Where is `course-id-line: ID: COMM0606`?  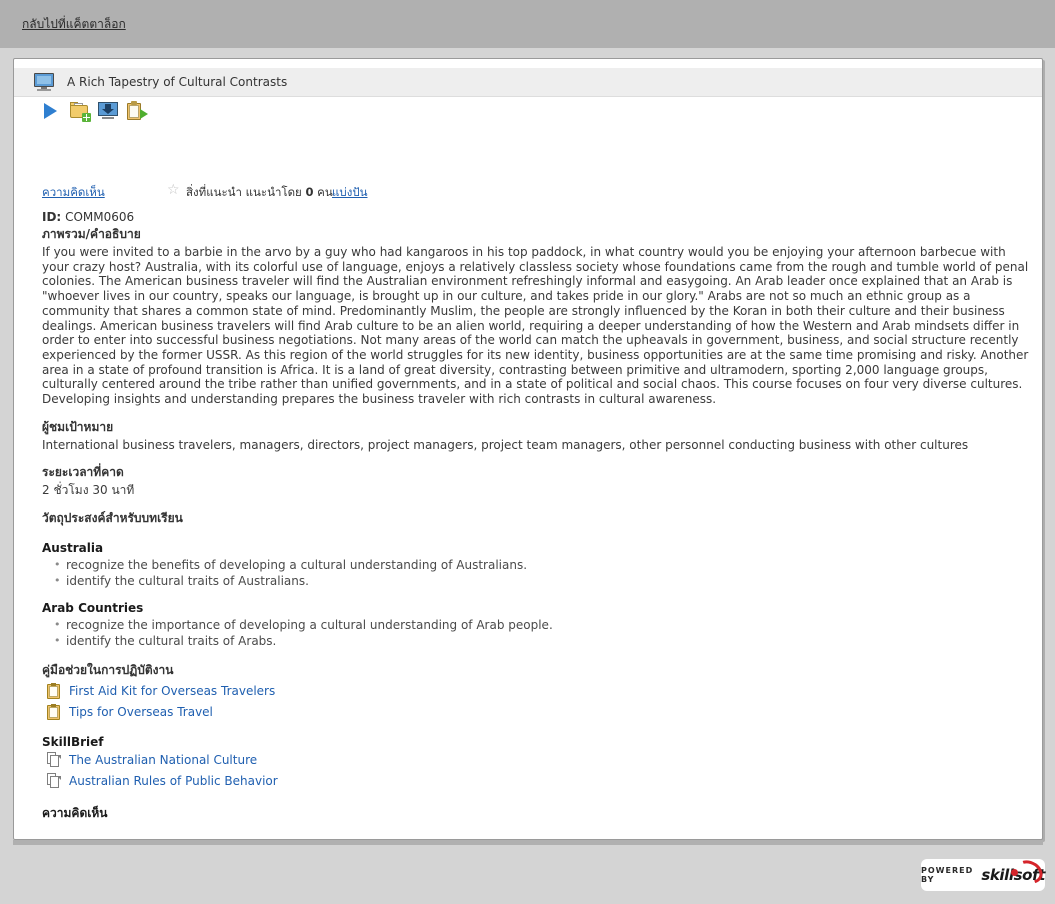 course-id-line: ID: COMM0606 is located at coordinates (537, 217).